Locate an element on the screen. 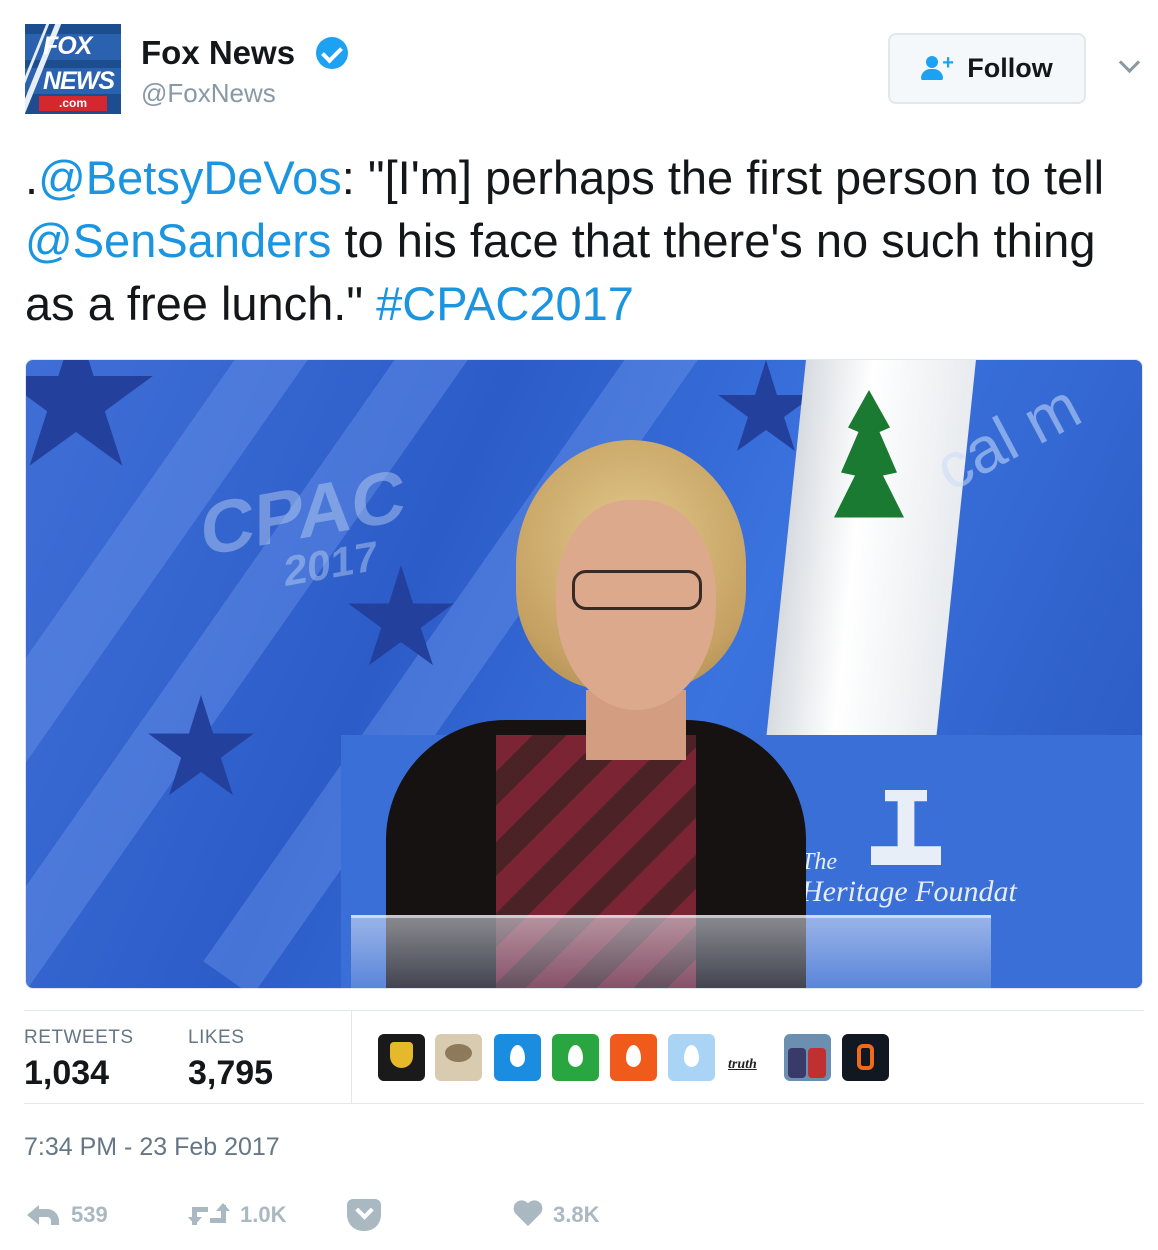 This screenshot has width=1158, height=1250. verified-badge-icon is located at coordinates (332, 53).